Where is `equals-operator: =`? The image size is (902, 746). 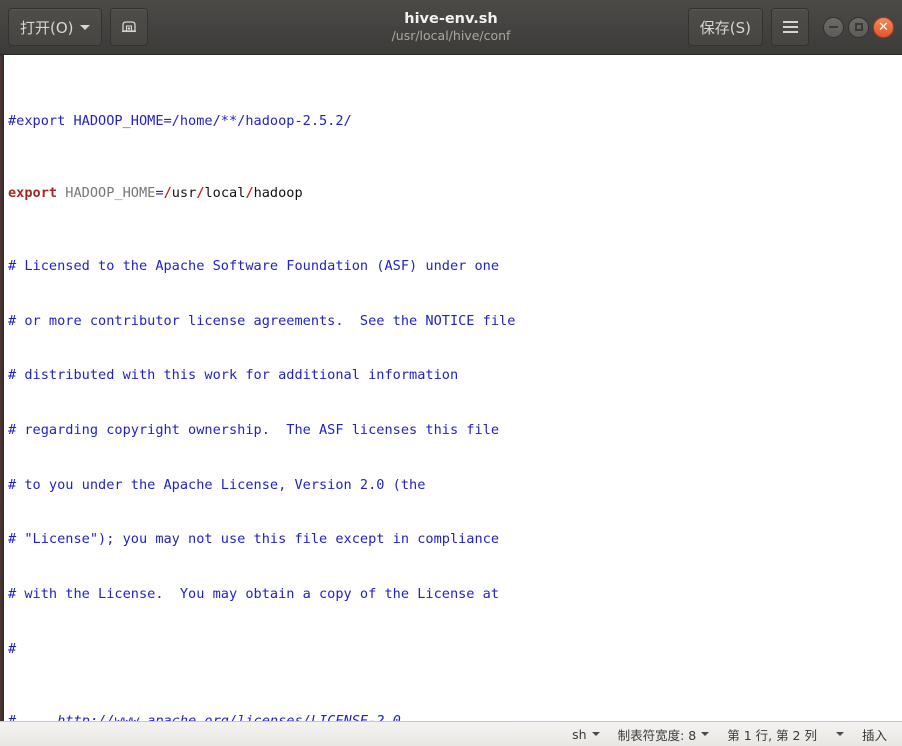
equals-operator: = is located at coordinates (159, 193).